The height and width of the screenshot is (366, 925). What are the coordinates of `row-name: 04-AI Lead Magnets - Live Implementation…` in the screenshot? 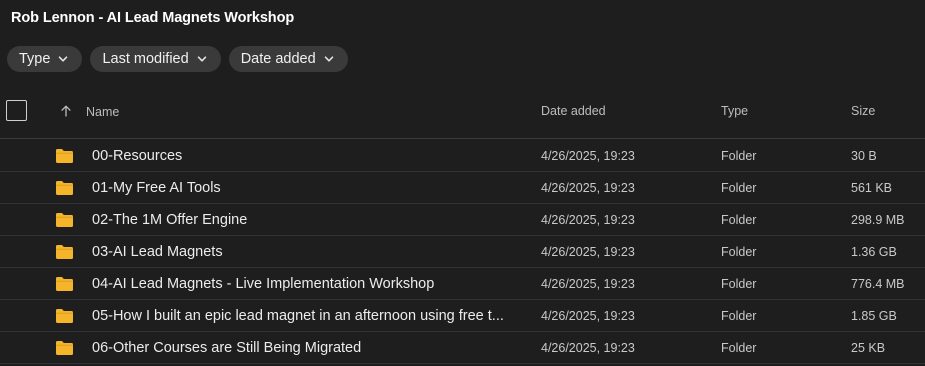 It's located at (263, 284).